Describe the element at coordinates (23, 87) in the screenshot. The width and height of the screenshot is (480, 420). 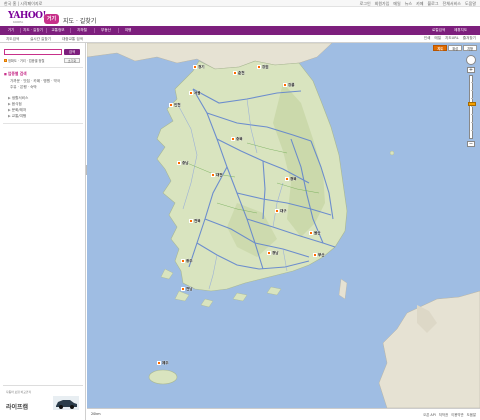
I see `quick-category-row: 주유 · 은행 · 숙박` at that location.